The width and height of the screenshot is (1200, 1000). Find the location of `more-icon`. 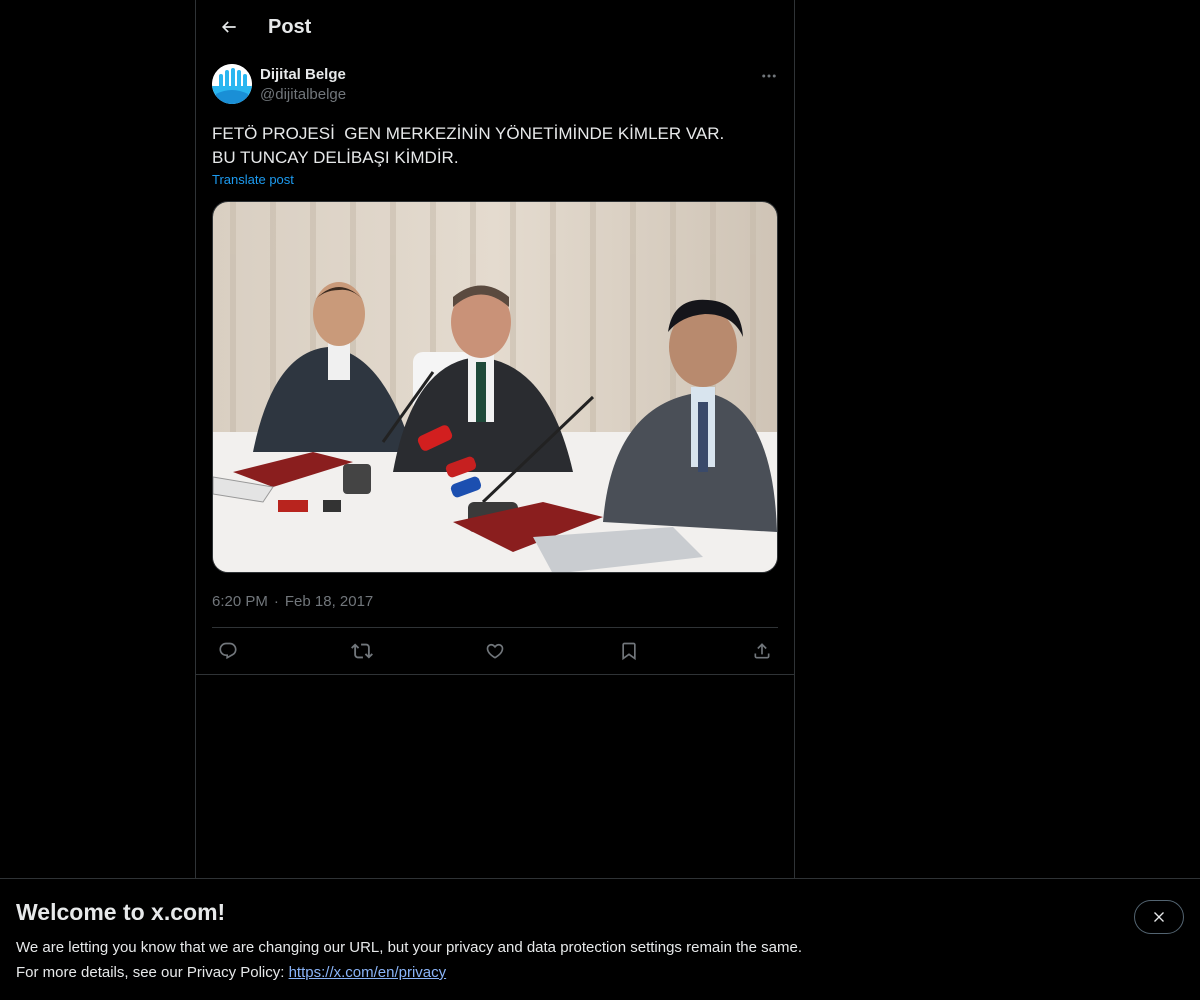

more-icon is located at coordinates (769, 76).